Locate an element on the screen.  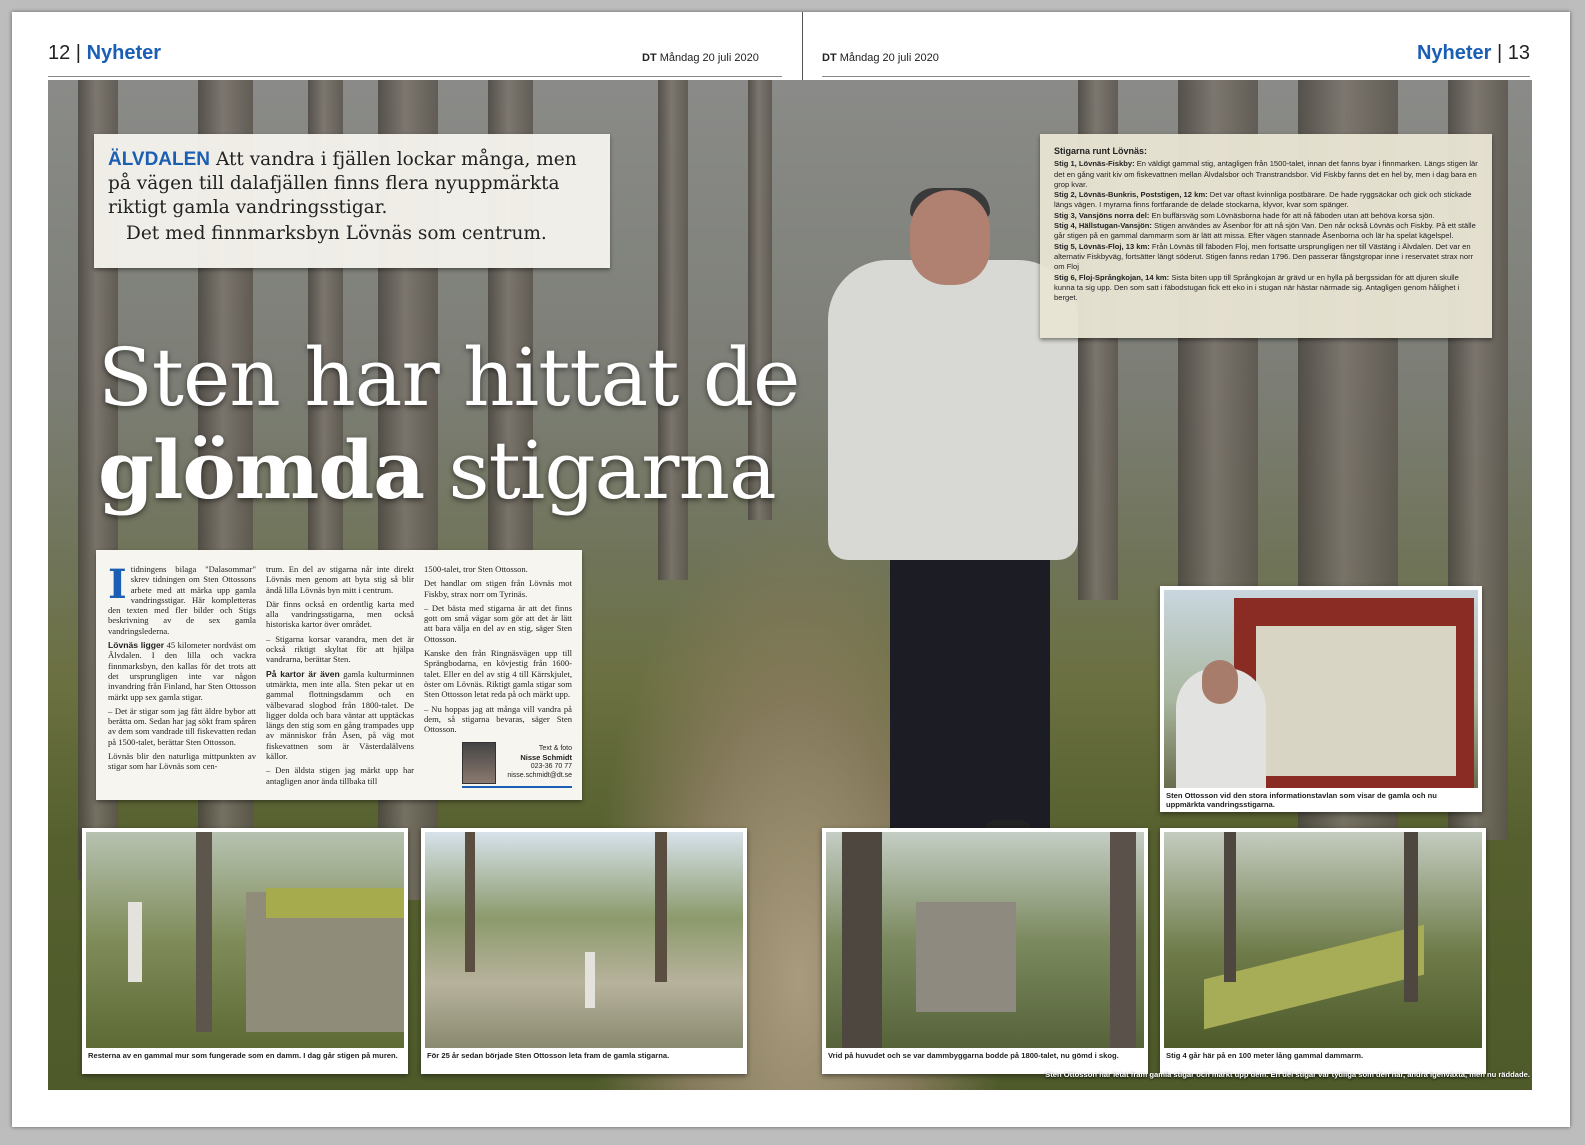
lead-text-2: Det med finnmarksbyn Lövnäs som centrum. is located at coordinates (336, 233).